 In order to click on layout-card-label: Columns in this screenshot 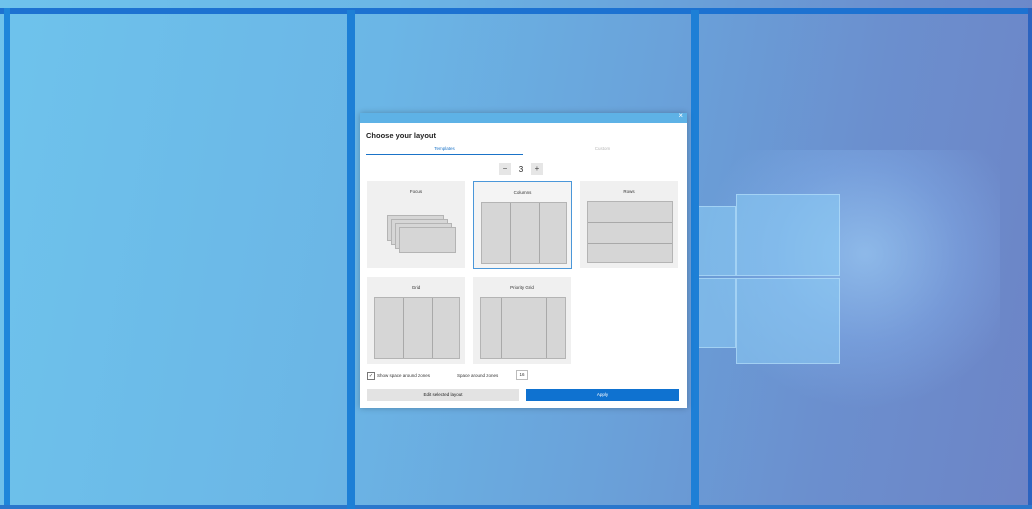, I will do `click(522, 192)`.